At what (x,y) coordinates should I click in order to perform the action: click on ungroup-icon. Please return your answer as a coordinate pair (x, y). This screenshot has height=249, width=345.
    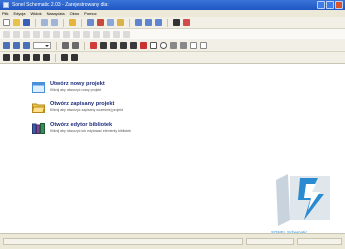
    Looking at the image, I should click on (86, 34).